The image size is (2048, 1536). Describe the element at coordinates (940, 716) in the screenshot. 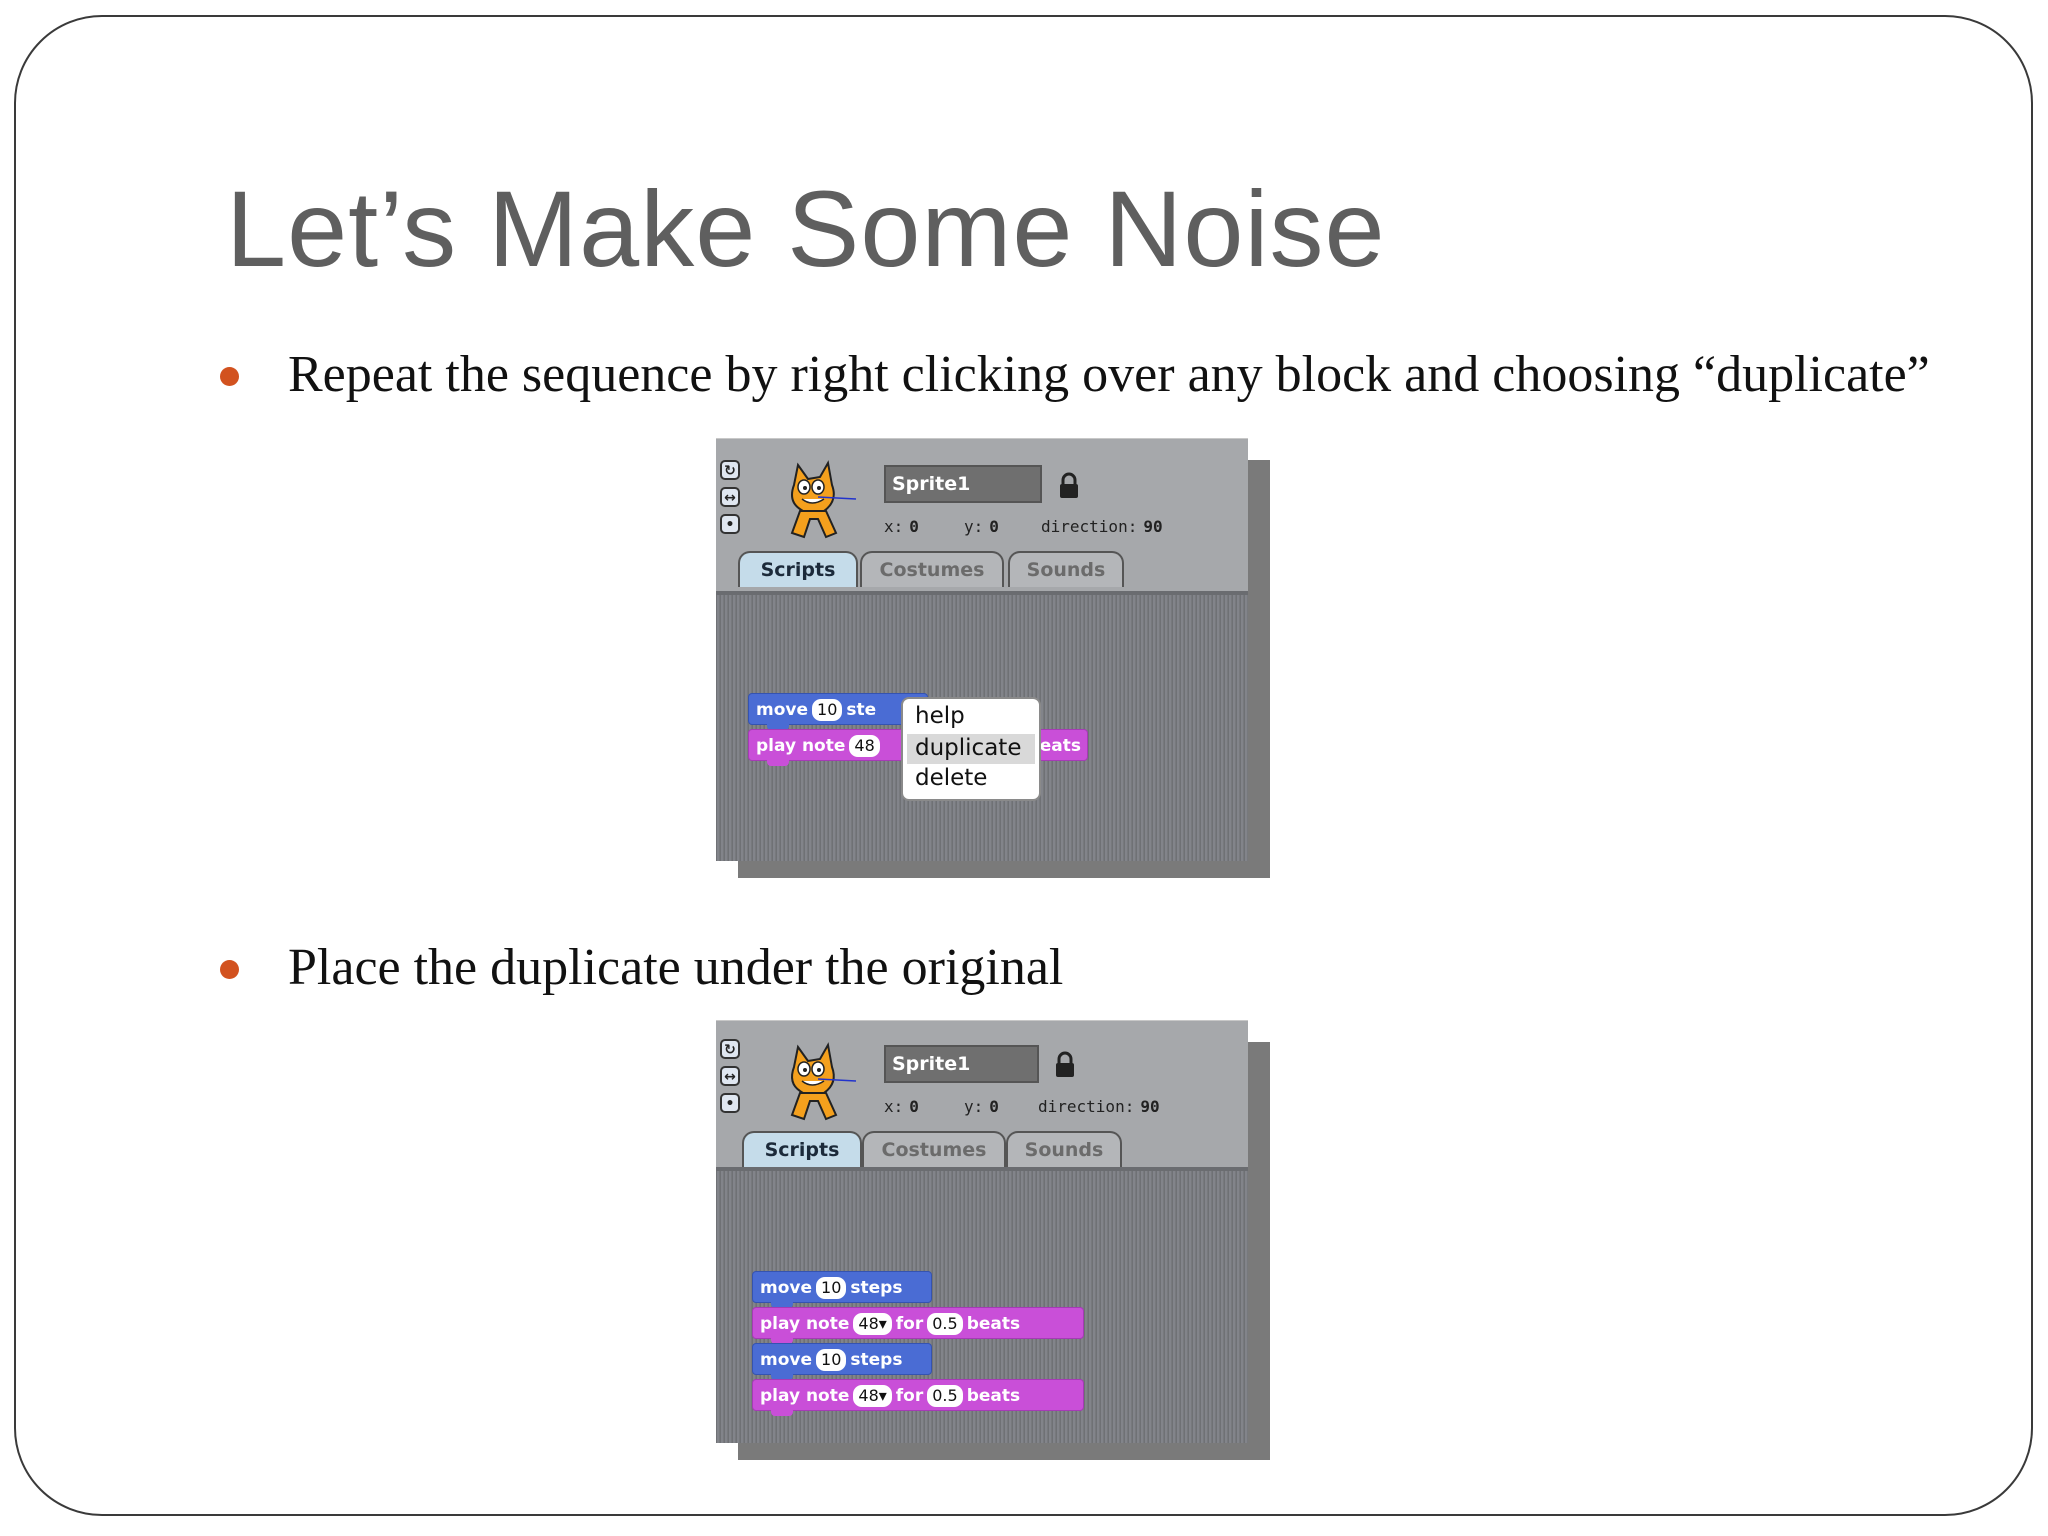

I see `menu-item-help: help` at that location.